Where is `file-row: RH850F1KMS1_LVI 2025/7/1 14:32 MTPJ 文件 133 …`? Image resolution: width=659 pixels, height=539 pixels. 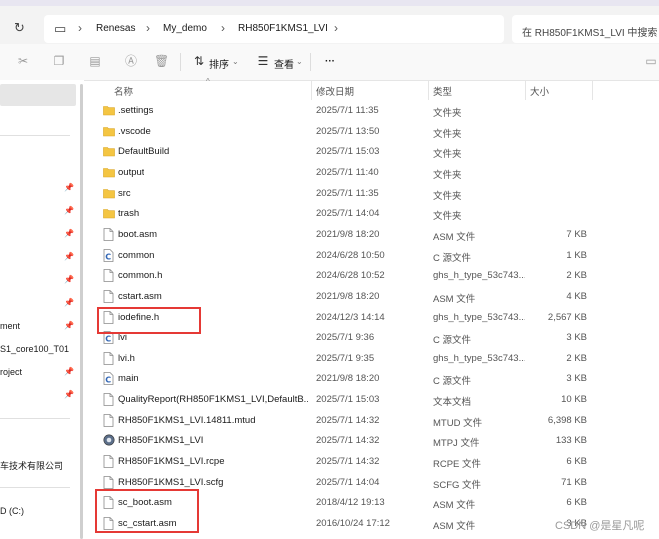 file-row: RH850F1KMS1_LVI 2025/7/1 14:32 MTPJ 文件 133 … is located at coordinates (374, 441).